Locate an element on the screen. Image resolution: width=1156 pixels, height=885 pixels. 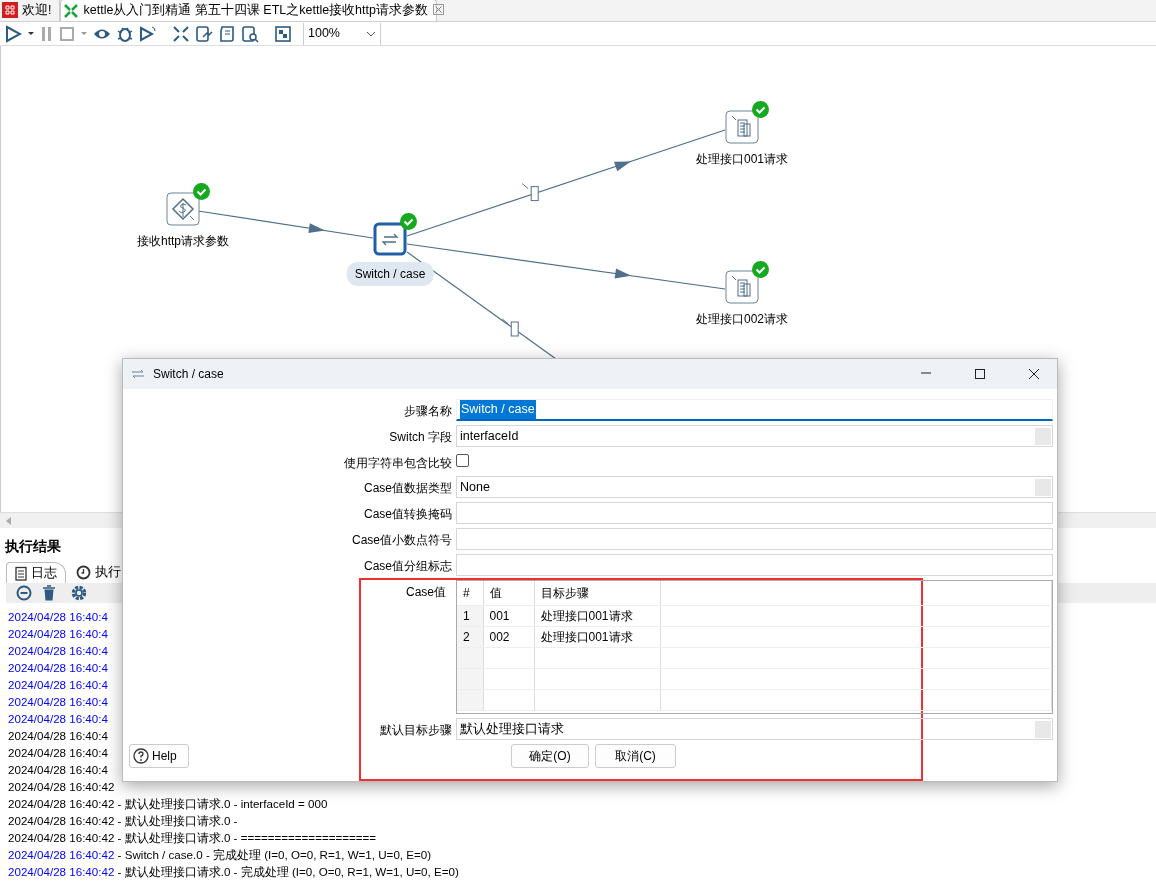
layout-icon is located at coordinates (283, 33).